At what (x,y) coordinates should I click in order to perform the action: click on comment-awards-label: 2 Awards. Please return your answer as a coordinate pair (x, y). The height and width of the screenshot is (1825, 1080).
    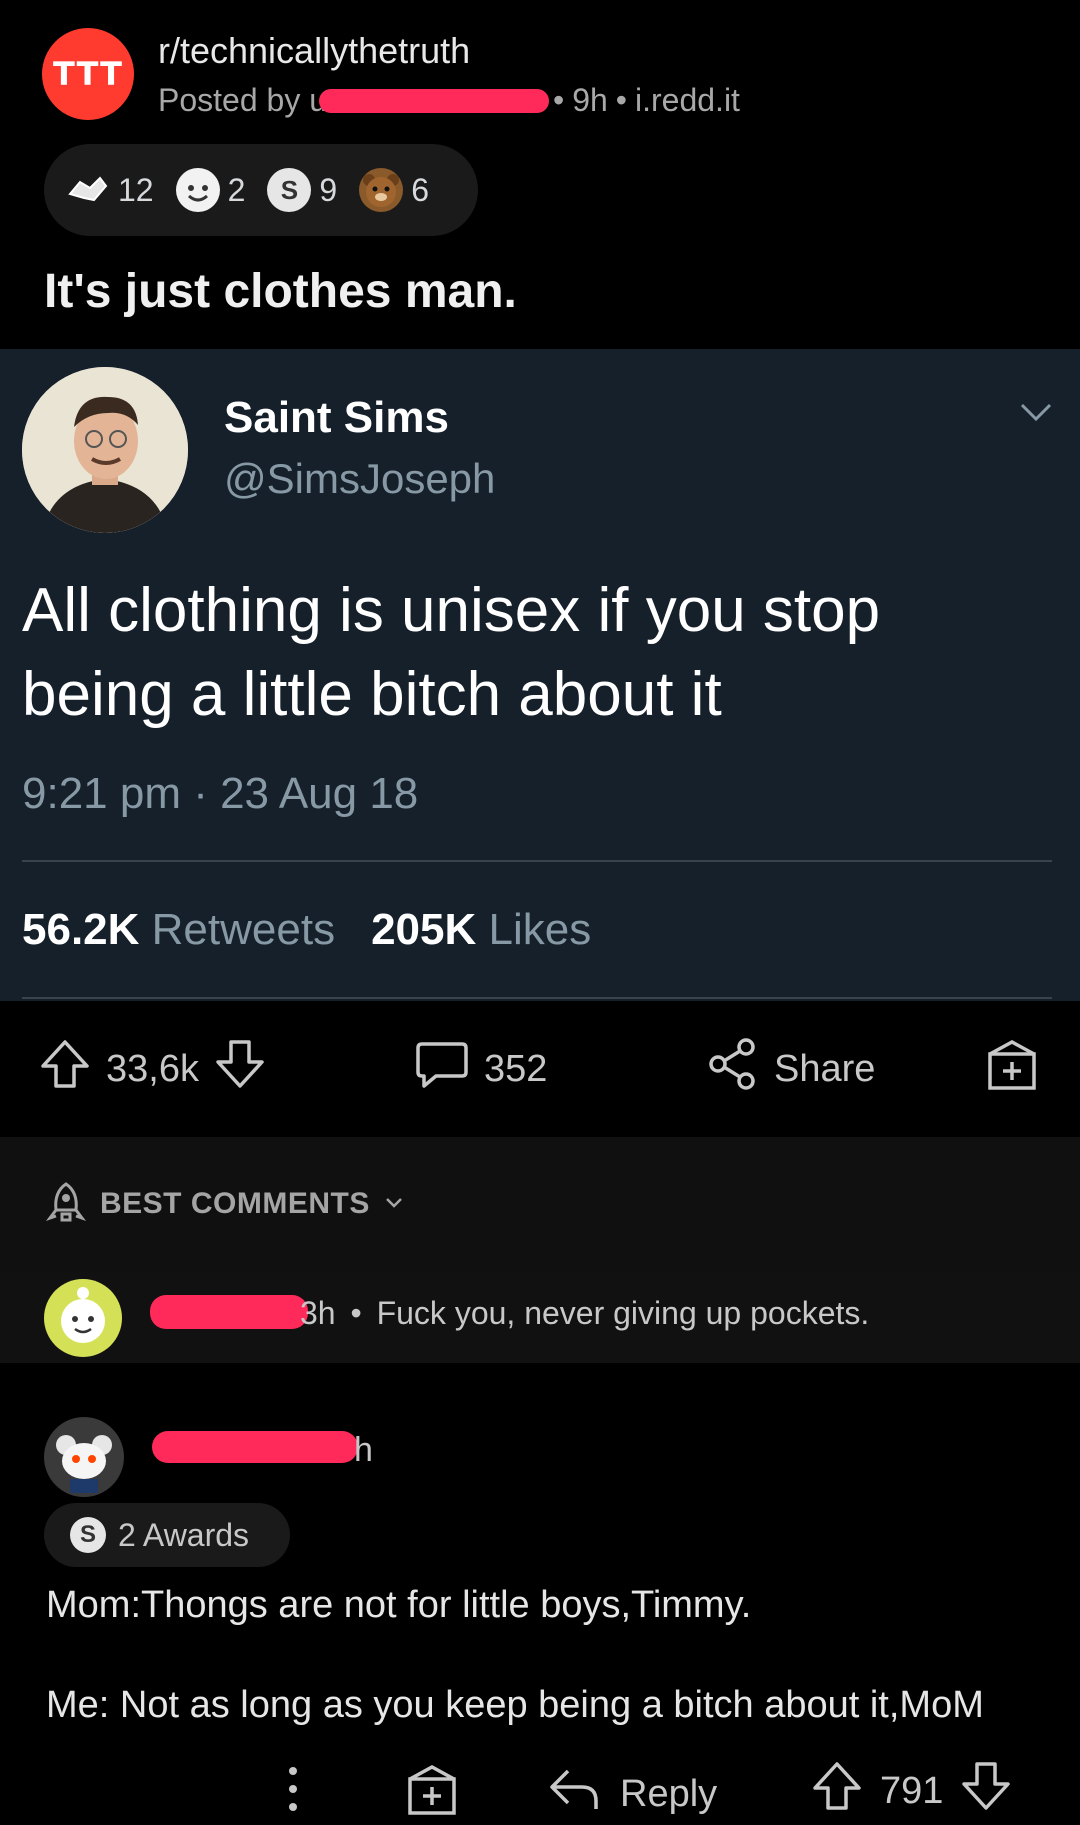
    Looking at the image, I should click on (184, 1534).